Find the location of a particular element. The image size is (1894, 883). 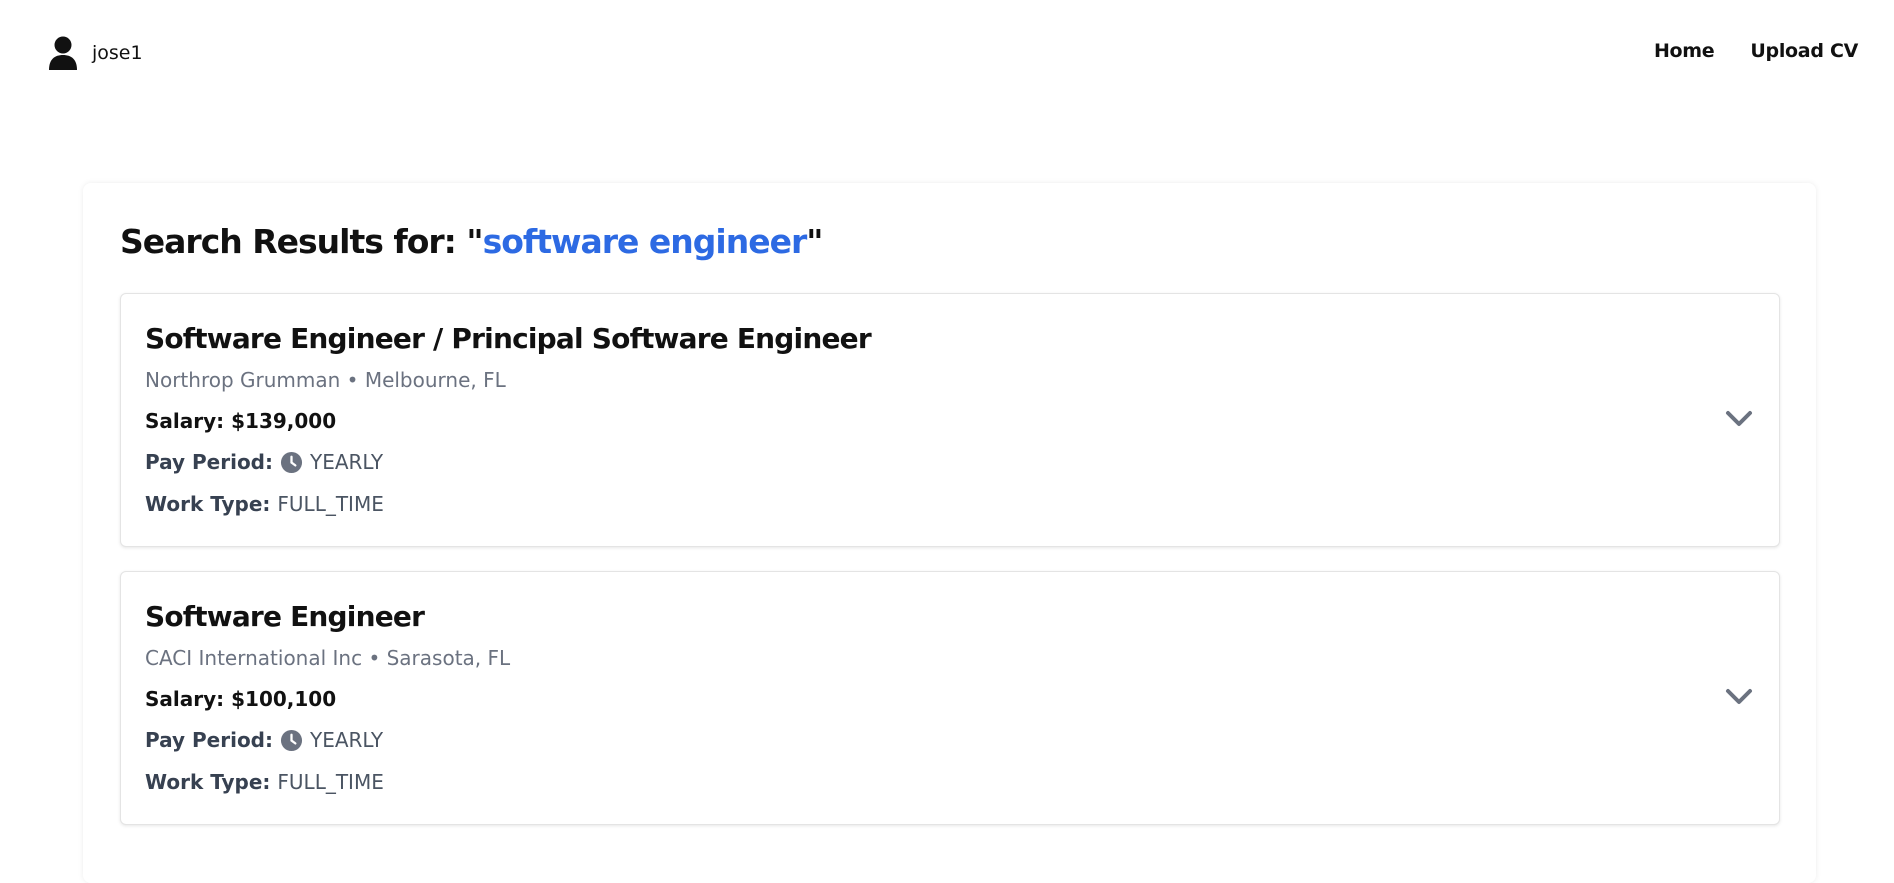

user-profile: jose1 is located at coordinates (95, 53).